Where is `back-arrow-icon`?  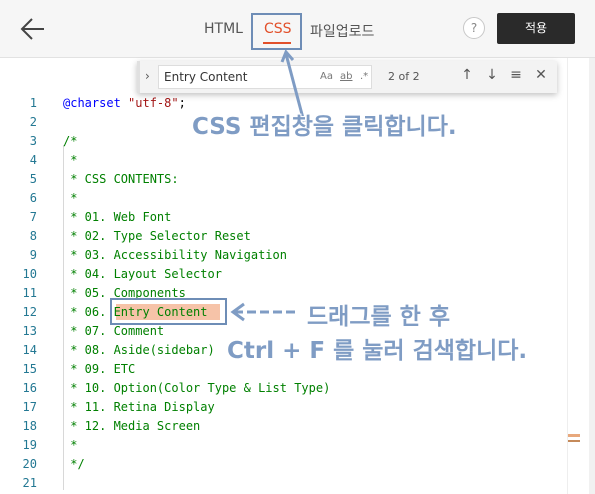 back-arrow-icon is located at coordinates (33, 29).